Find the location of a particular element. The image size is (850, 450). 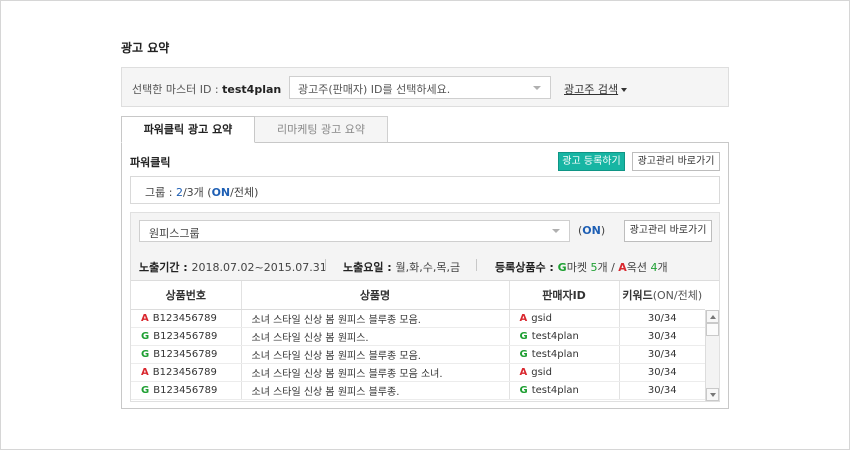

group-summary-text: 그룹 : 2/3개 (ON/전체) is located at coordinates (201, 192).